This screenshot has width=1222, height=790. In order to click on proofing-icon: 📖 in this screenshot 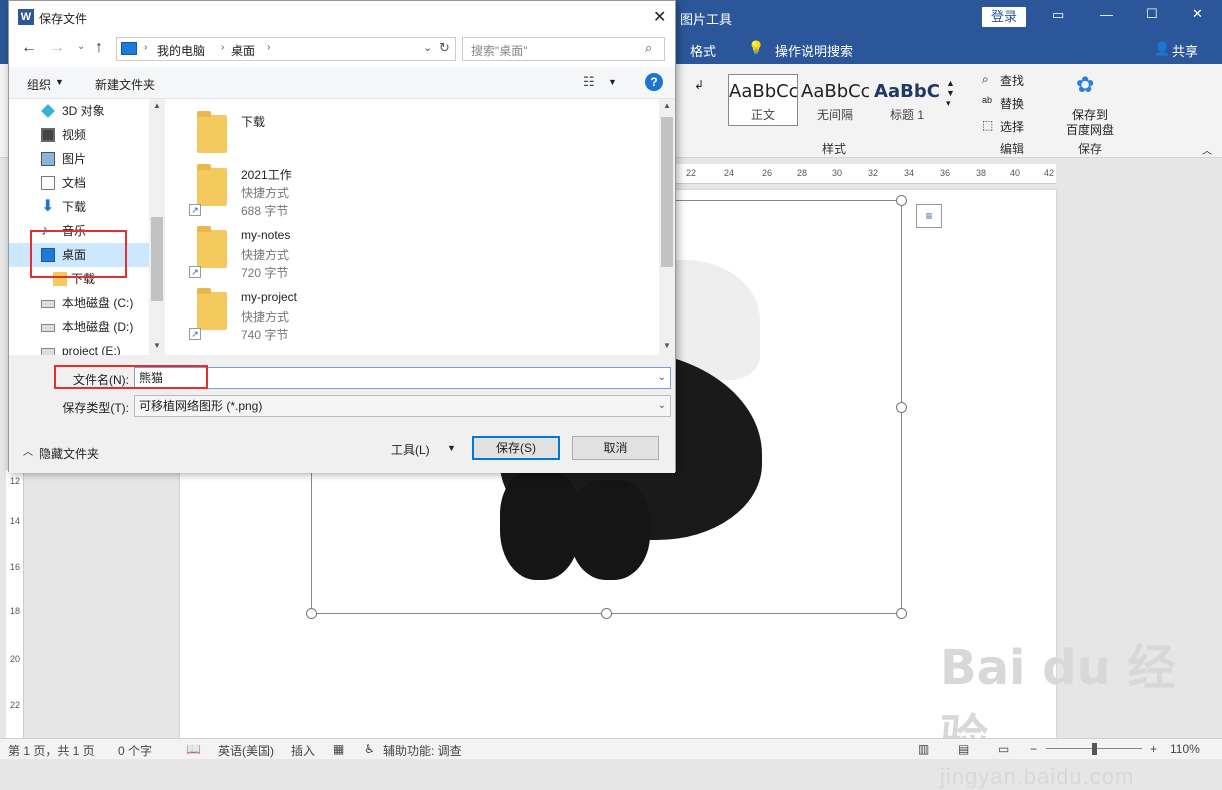, I will do `click(193, 749)`.